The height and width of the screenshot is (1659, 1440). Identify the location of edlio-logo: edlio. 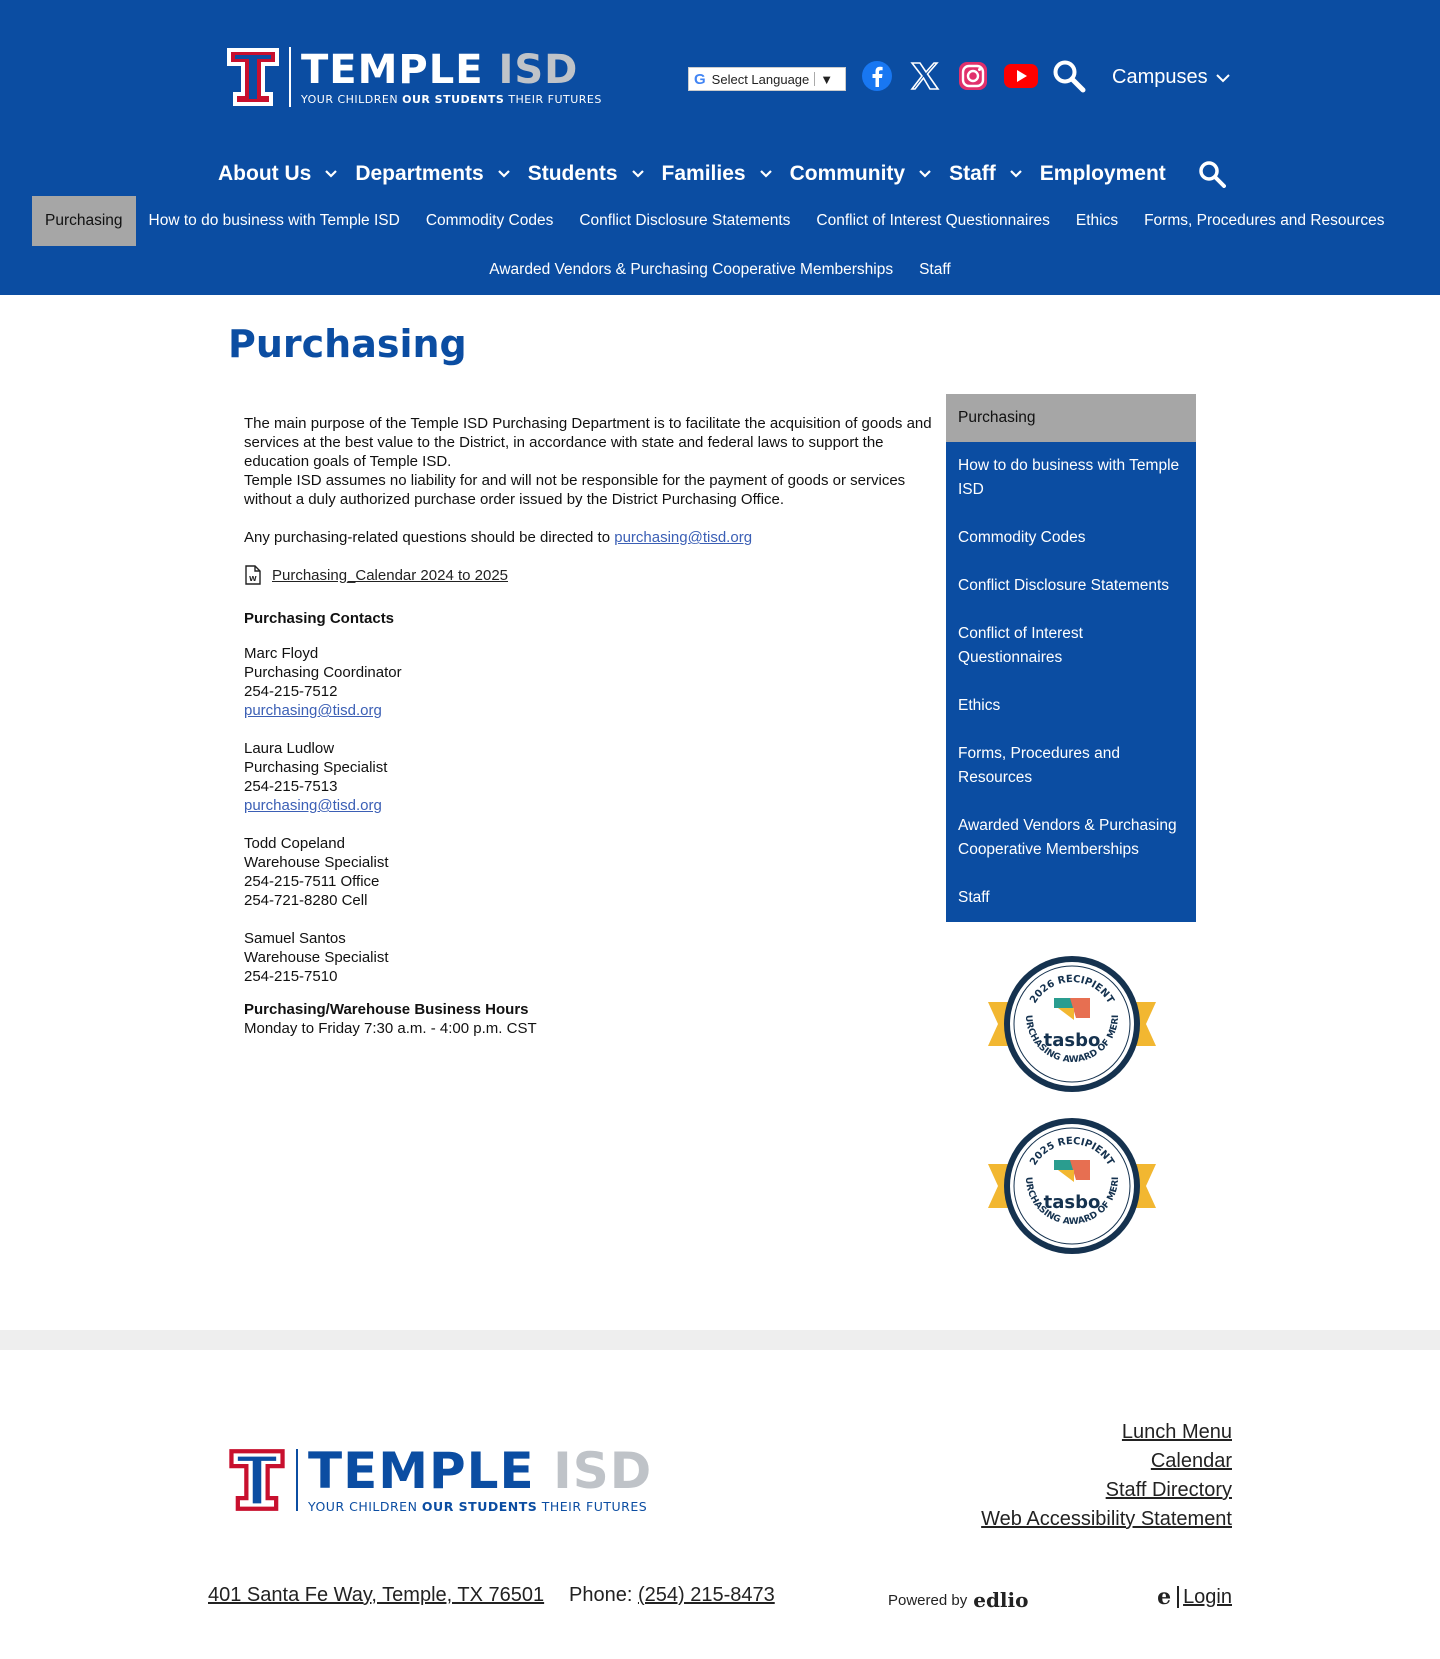
(1001, 1600).